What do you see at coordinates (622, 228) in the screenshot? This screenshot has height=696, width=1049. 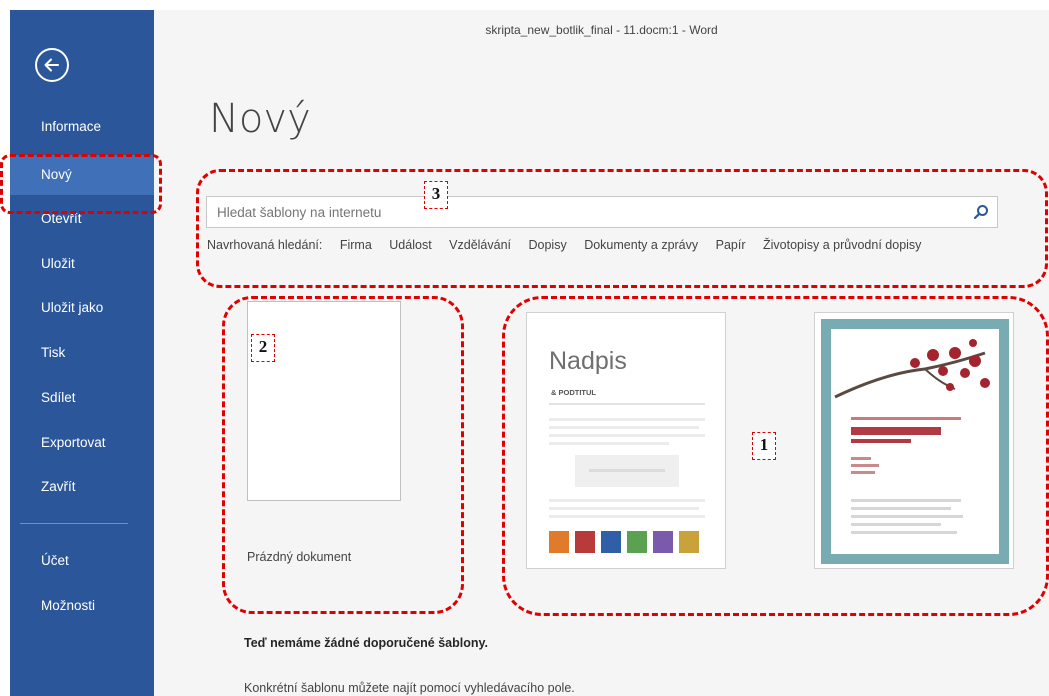 I see `annotation-search-region` at bounding box center [622, 228].